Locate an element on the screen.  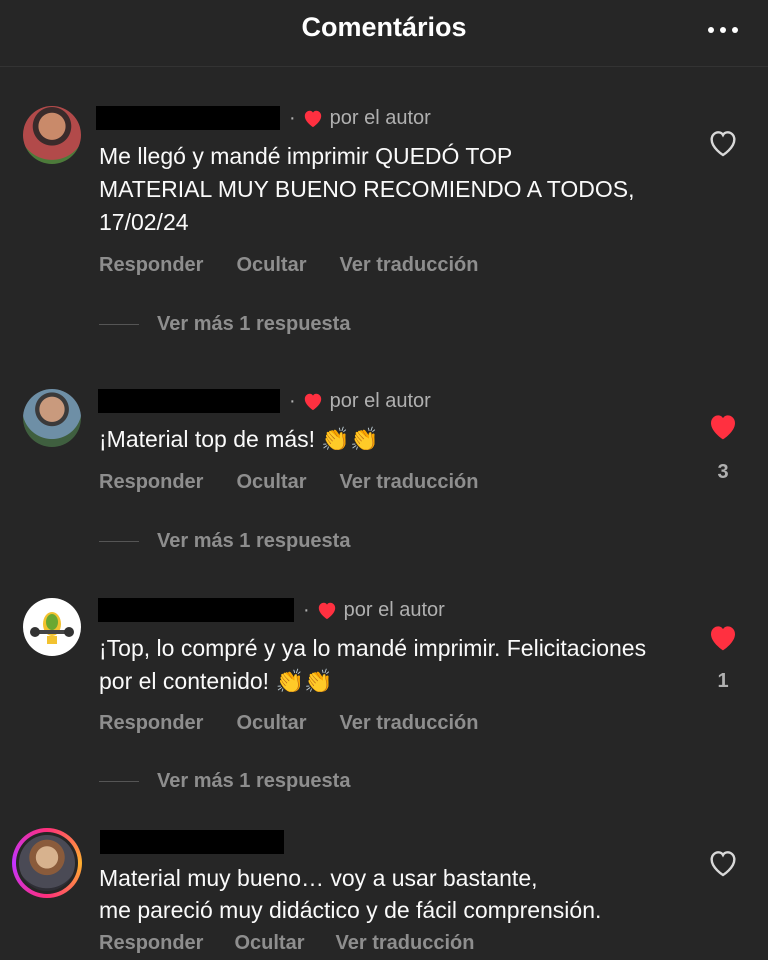
comment-text: ¡Material top de más! 👏👏 is located at coordinates (239, 439).